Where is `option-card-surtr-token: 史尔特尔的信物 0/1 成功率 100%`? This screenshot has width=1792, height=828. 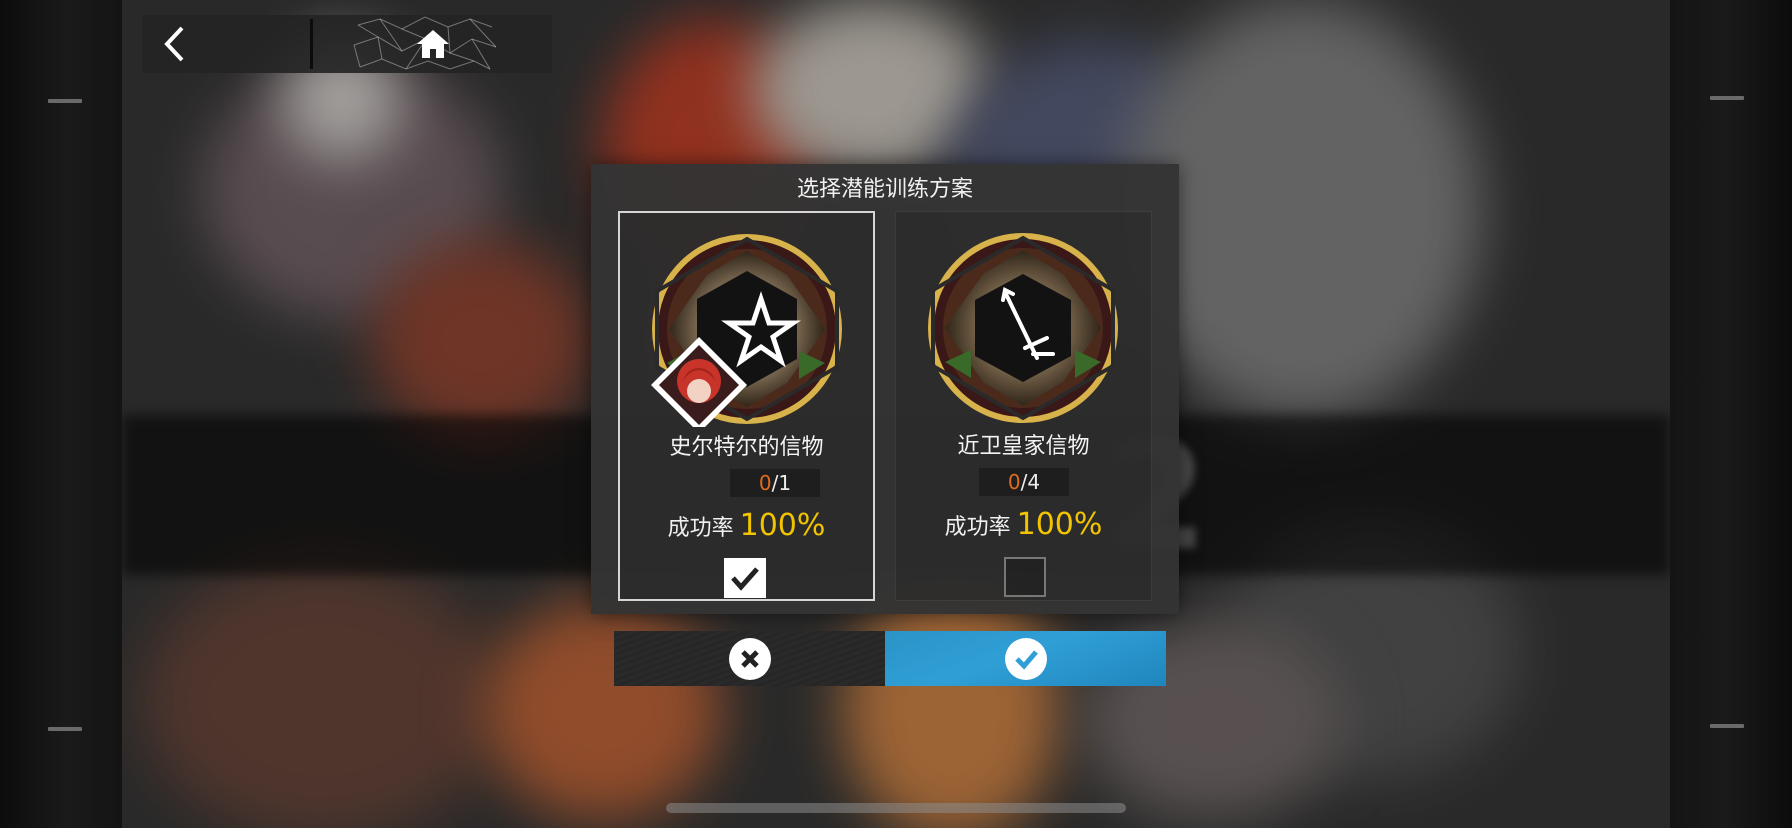
option-card-surtr-token: 史尔特尔的信物 0/1 成功率 100% is located at coordinates (746, 406).